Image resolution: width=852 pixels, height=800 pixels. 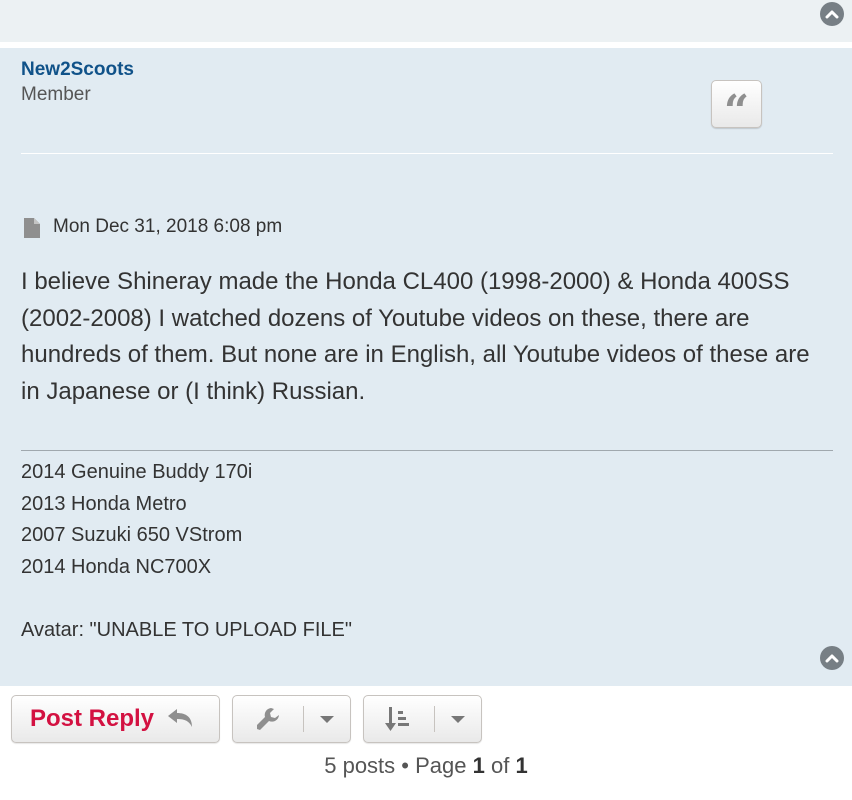 I want to click on signature-line: 2014 Genuine Buddy 170i, so click(x=137, y=472).